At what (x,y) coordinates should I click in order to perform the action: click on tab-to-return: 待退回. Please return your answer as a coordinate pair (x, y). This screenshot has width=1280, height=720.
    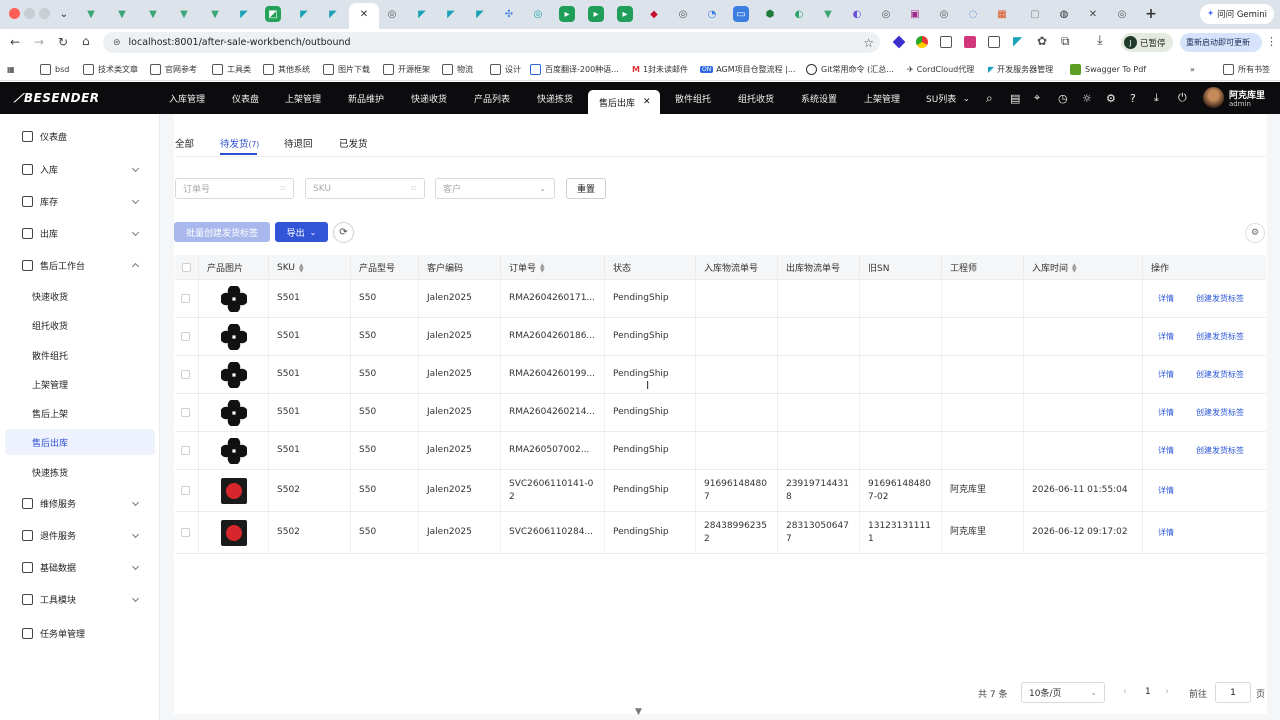
    Looking at the image, I should click on (298, 143).